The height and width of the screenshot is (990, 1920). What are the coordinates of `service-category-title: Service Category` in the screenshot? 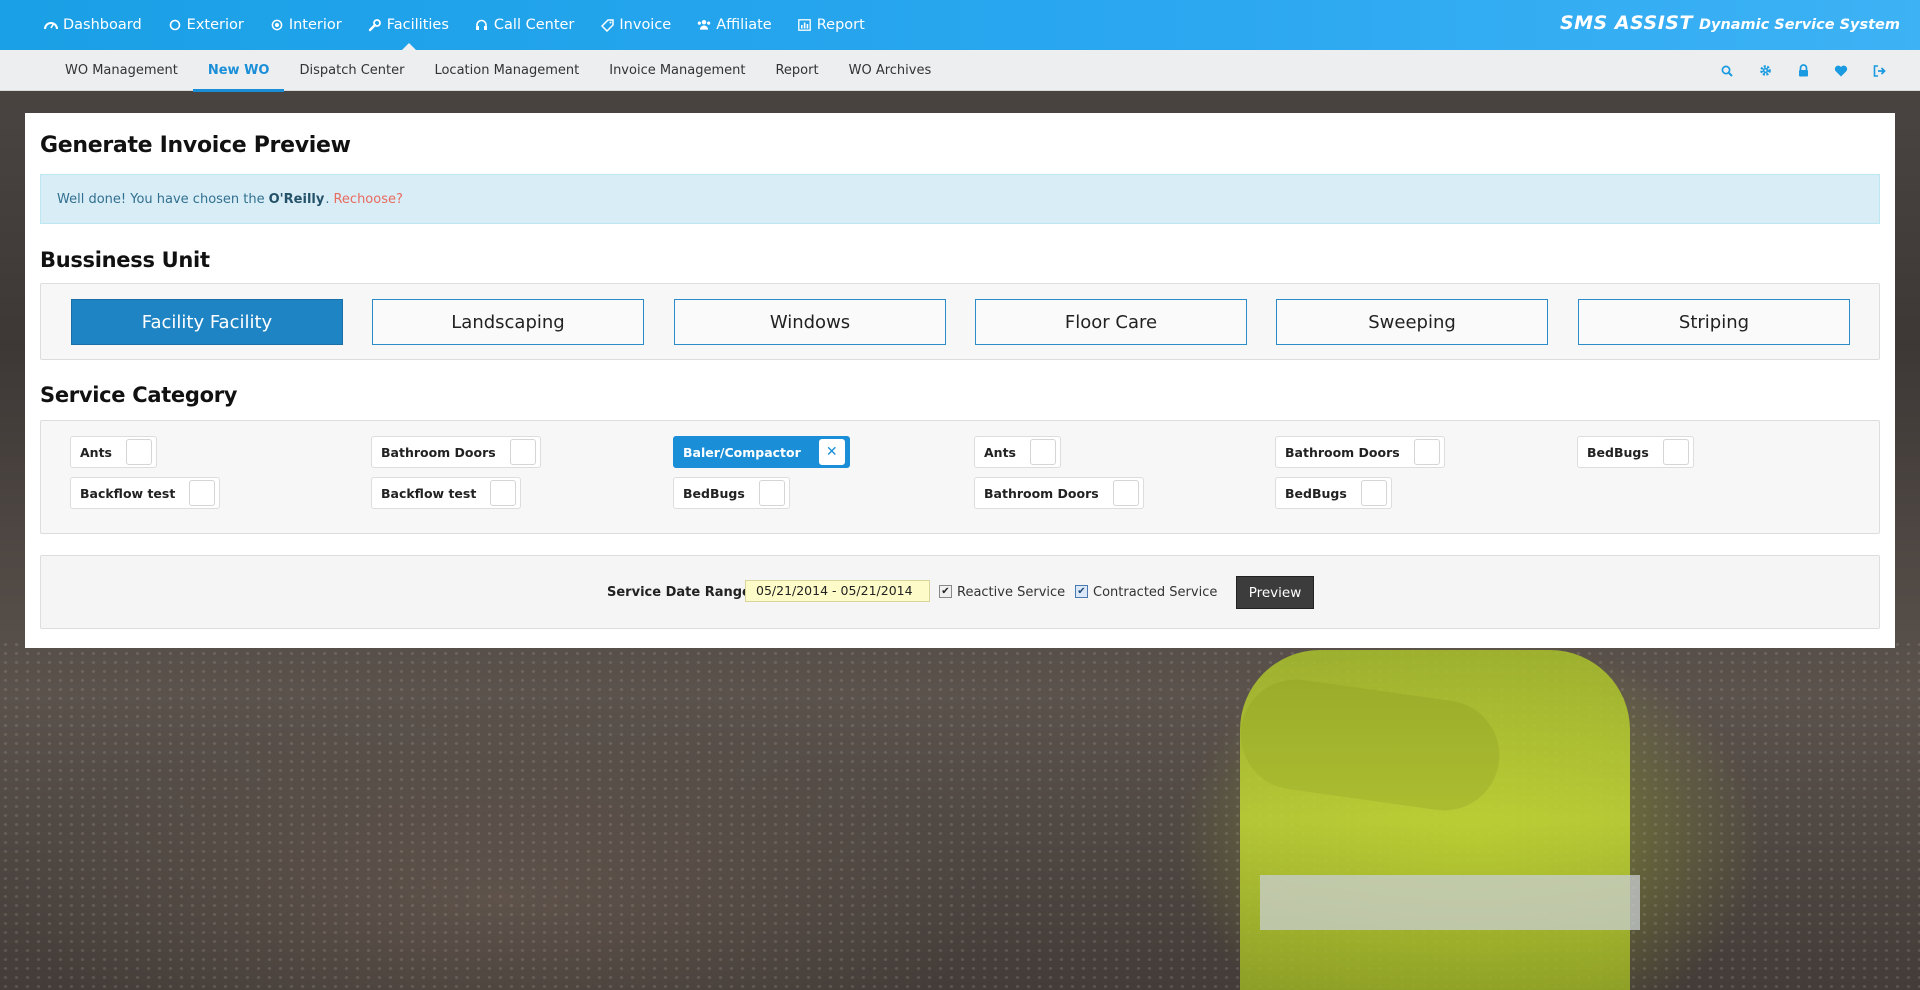 It's located at (139, 395).